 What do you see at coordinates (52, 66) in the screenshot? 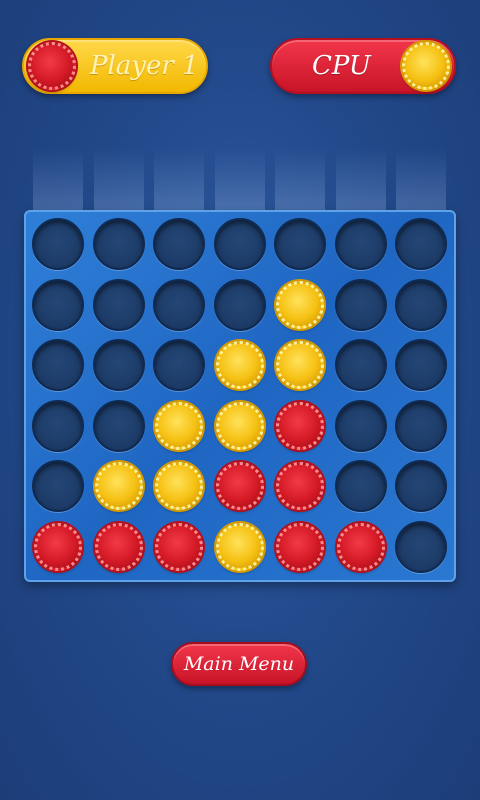
I see `player1-red-chip-icon` at bounding box center [52, 66].